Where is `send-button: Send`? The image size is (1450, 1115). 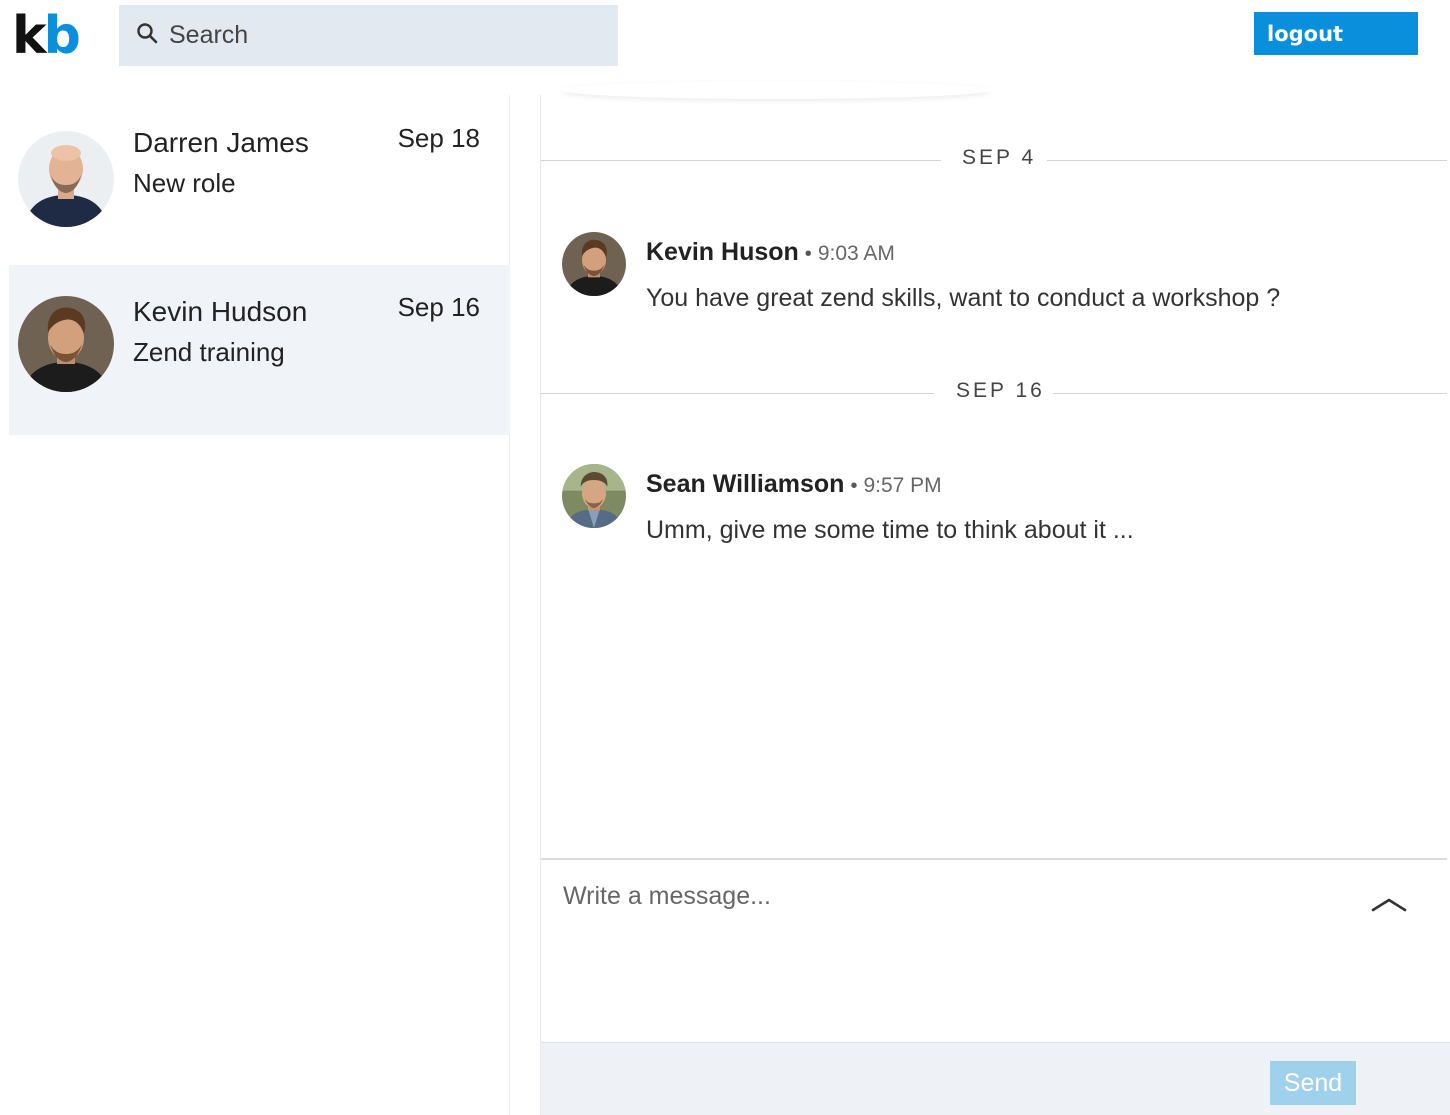
send-button: Send is located at coordinates (1313, 1083).